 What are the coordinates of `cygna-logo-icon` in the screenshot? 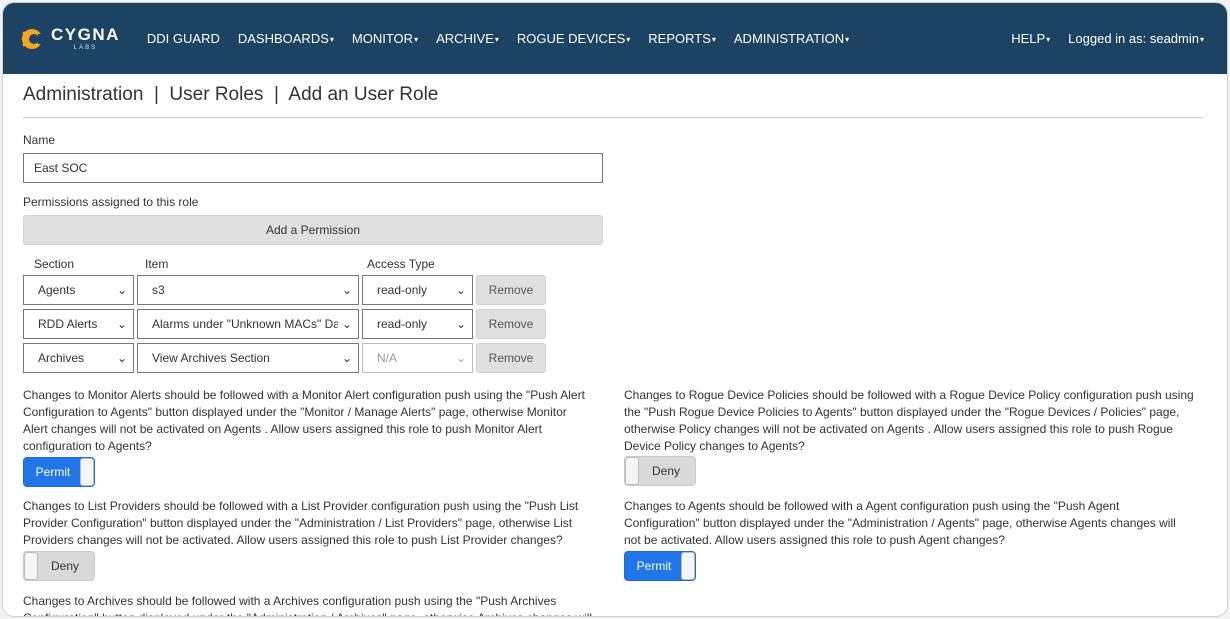 It's located at (33, 38).